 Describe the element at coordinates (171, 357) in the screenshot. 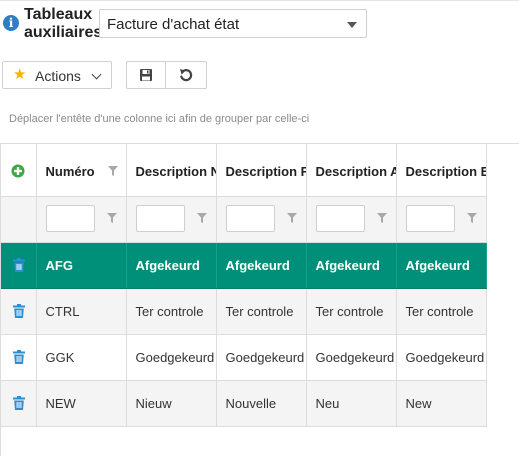

I see `cell-description-nl: Goedgekeurd` at that location.